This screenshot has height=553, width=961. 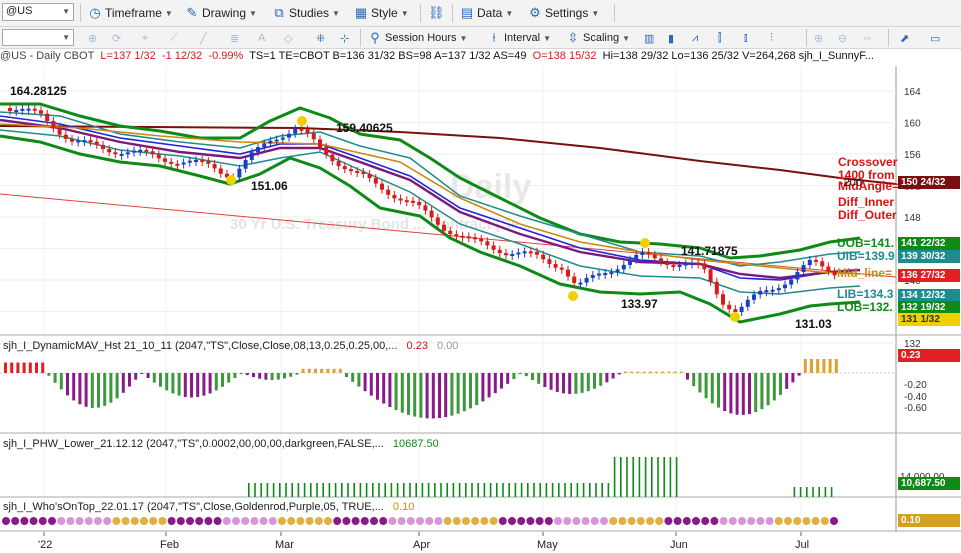 I want to click on interval-input: ▼, so click(x=38, y=37).